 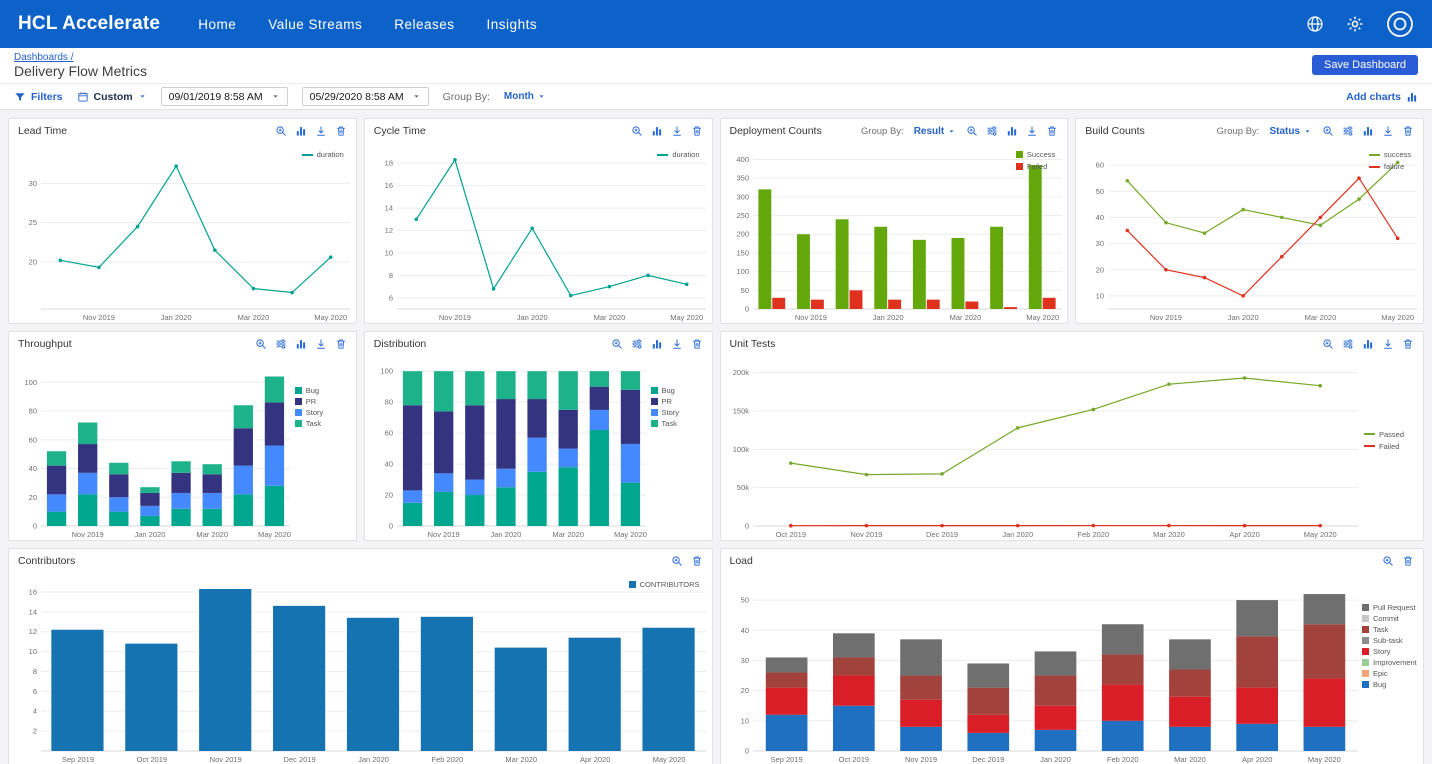 I want to click on legend-item-commit: Commit, so click(x=1390, y=618).